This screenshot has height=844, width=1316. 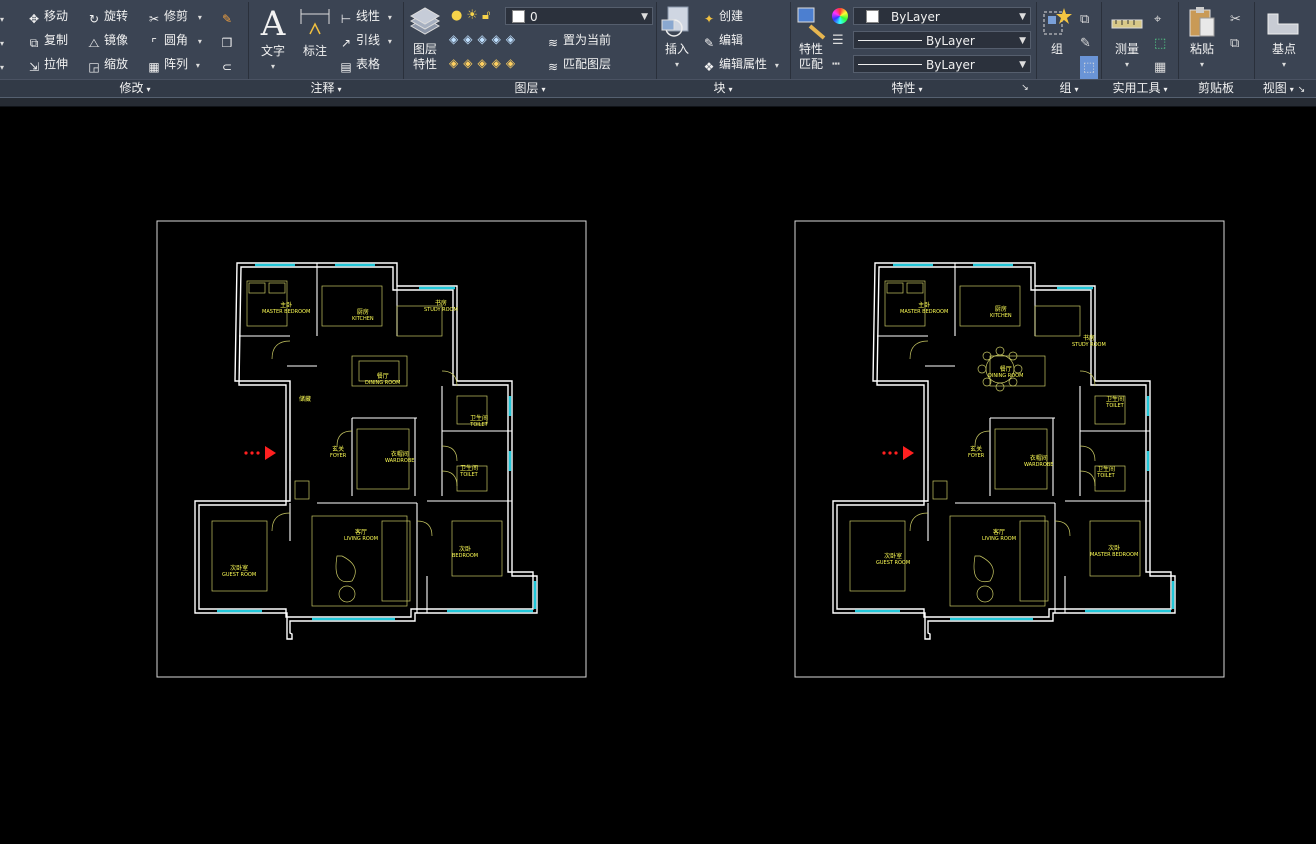 I want to click on block-panel-title: 块 ▾, so click(x=723, y=88).